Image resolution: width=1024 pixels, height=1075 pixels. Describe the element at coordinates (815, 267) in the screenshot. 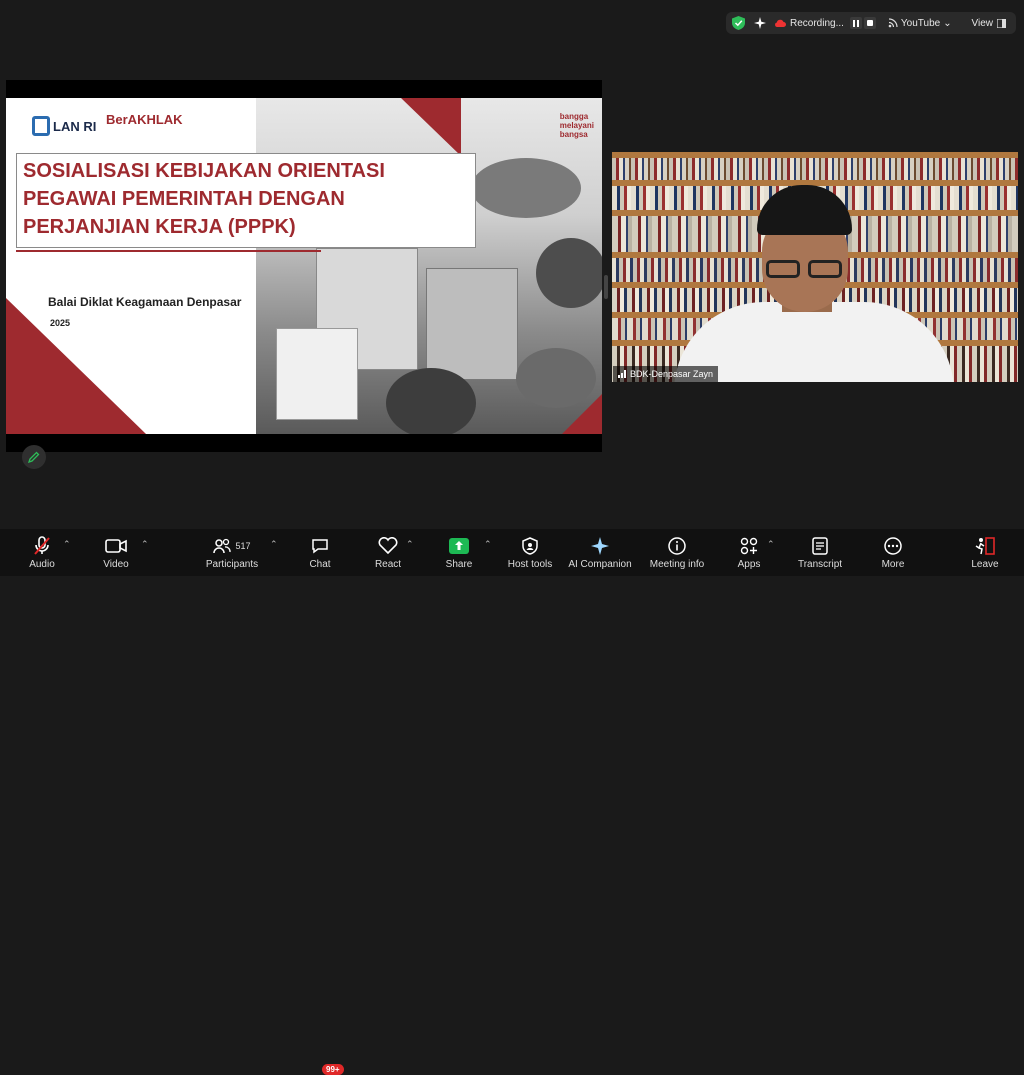

I see `participant-video-tile` at that location.